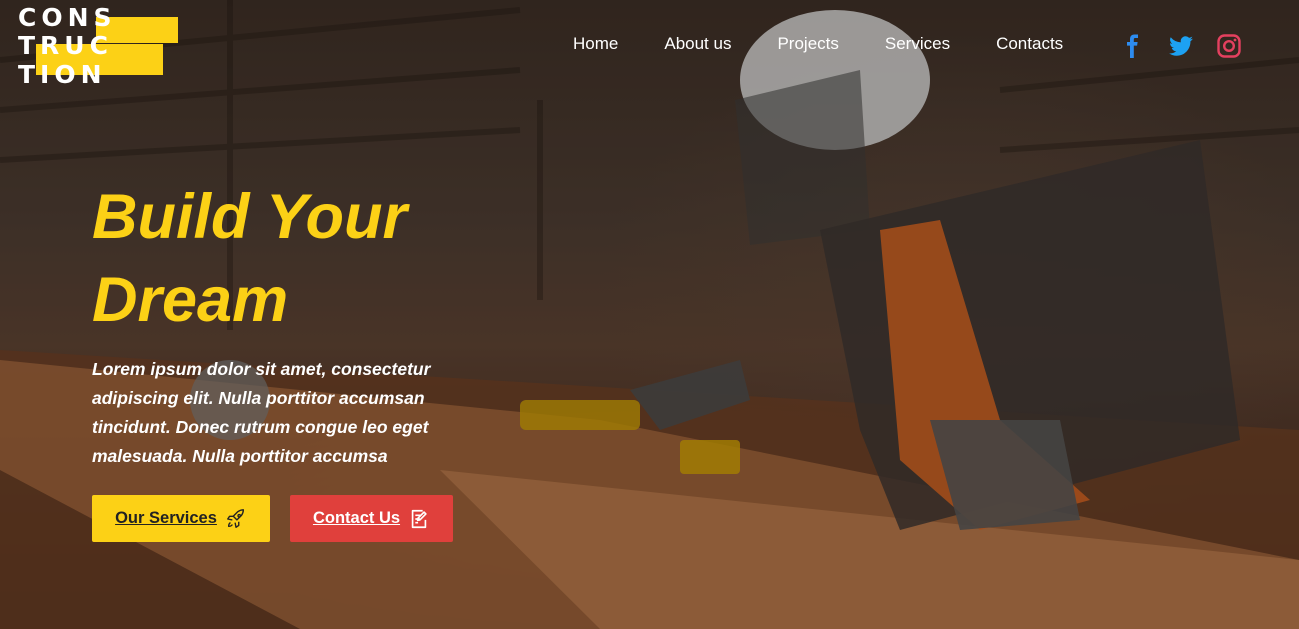 The height and width of the screenshot is (629, 1299). I want to click on our-services-button: Our Services, so click(181, 518).